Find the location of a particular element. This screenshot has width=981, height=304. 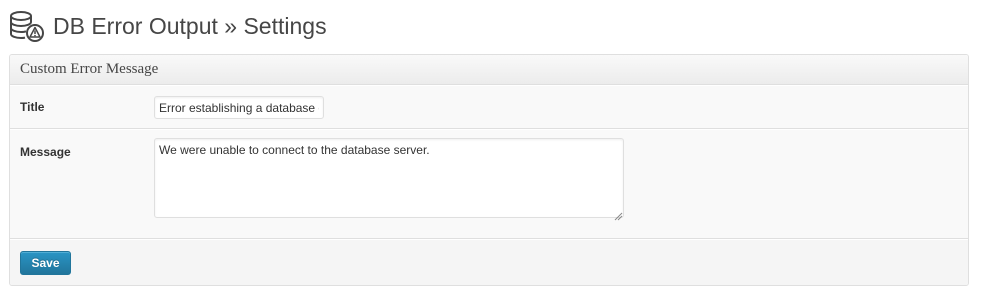

message-label: Message is located at coordinates (45, 152).